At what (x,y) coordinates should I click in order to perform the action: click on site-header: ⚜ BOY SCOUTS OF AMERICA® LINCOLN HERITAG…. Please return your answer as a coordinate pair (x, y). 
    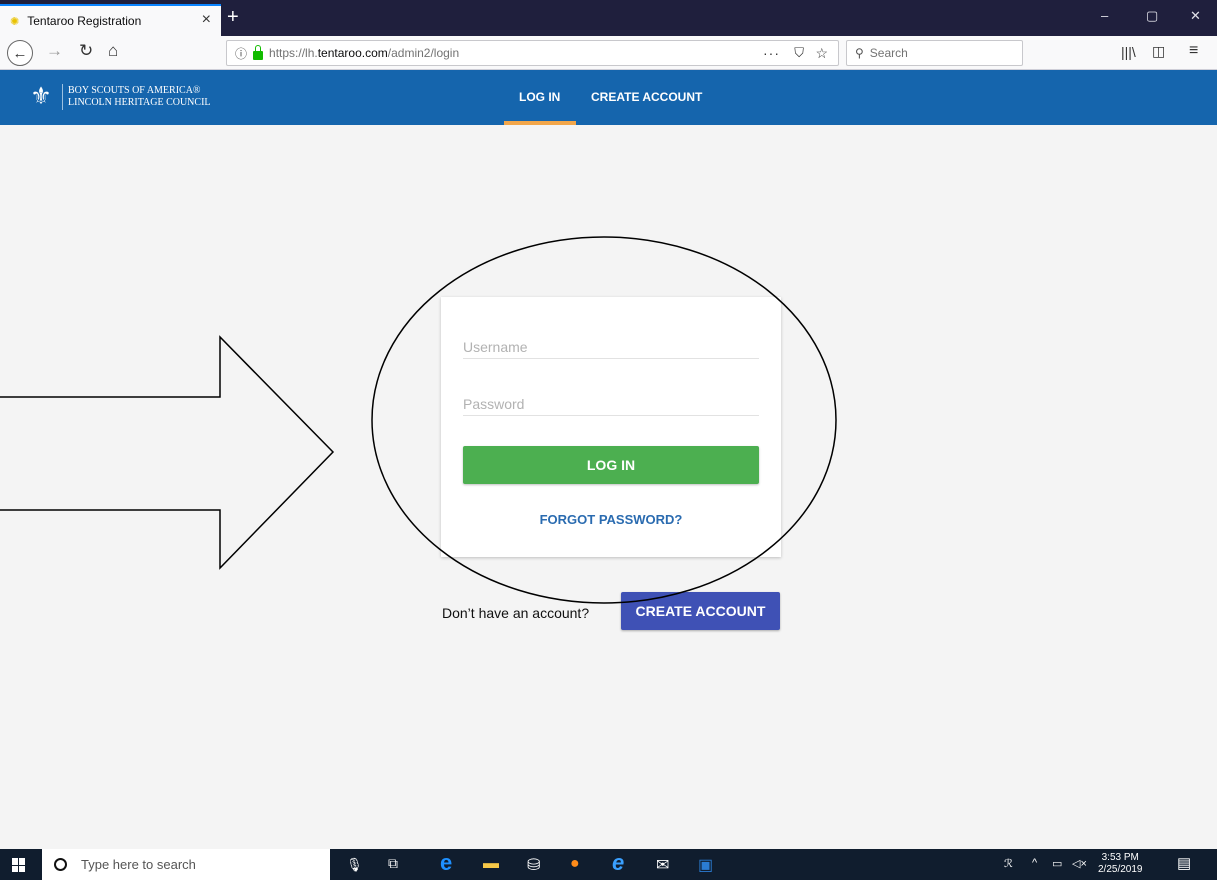
    Looking at the image, I should click on (608, 97).